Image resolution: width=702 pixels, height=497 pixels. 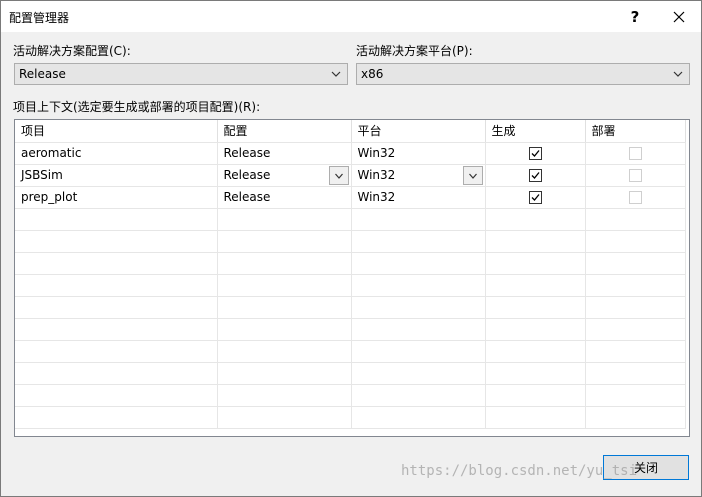 What do you see at coordinates (116, 131) in the screenshot?
I see `column-header-project: 项目` at bounding box center [116, 131].